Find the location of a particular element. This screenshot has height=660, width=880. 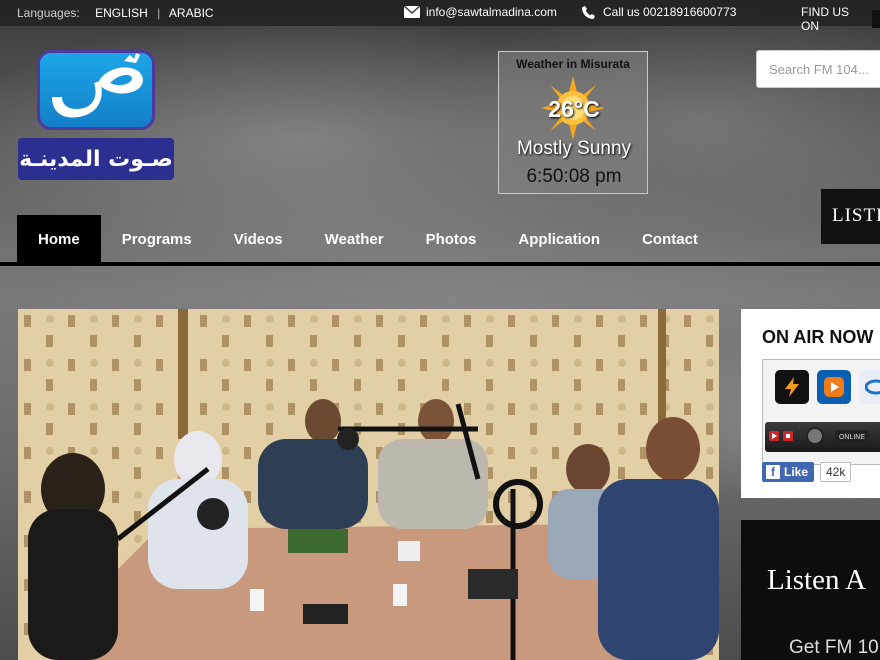

site-logo: صـوت المدينـة is located at coordinates (96, 116).